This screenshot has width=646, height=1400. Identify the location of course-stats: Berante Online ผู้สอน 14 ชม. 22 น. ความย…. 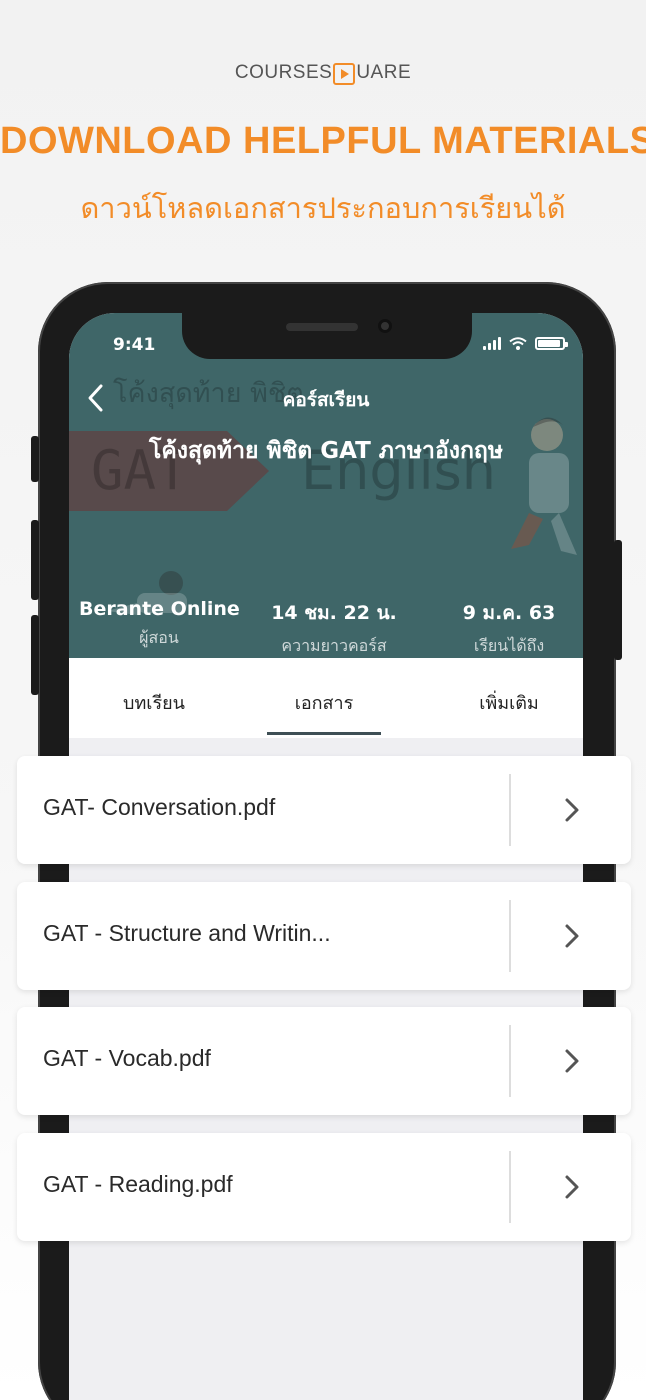
(326, 628).